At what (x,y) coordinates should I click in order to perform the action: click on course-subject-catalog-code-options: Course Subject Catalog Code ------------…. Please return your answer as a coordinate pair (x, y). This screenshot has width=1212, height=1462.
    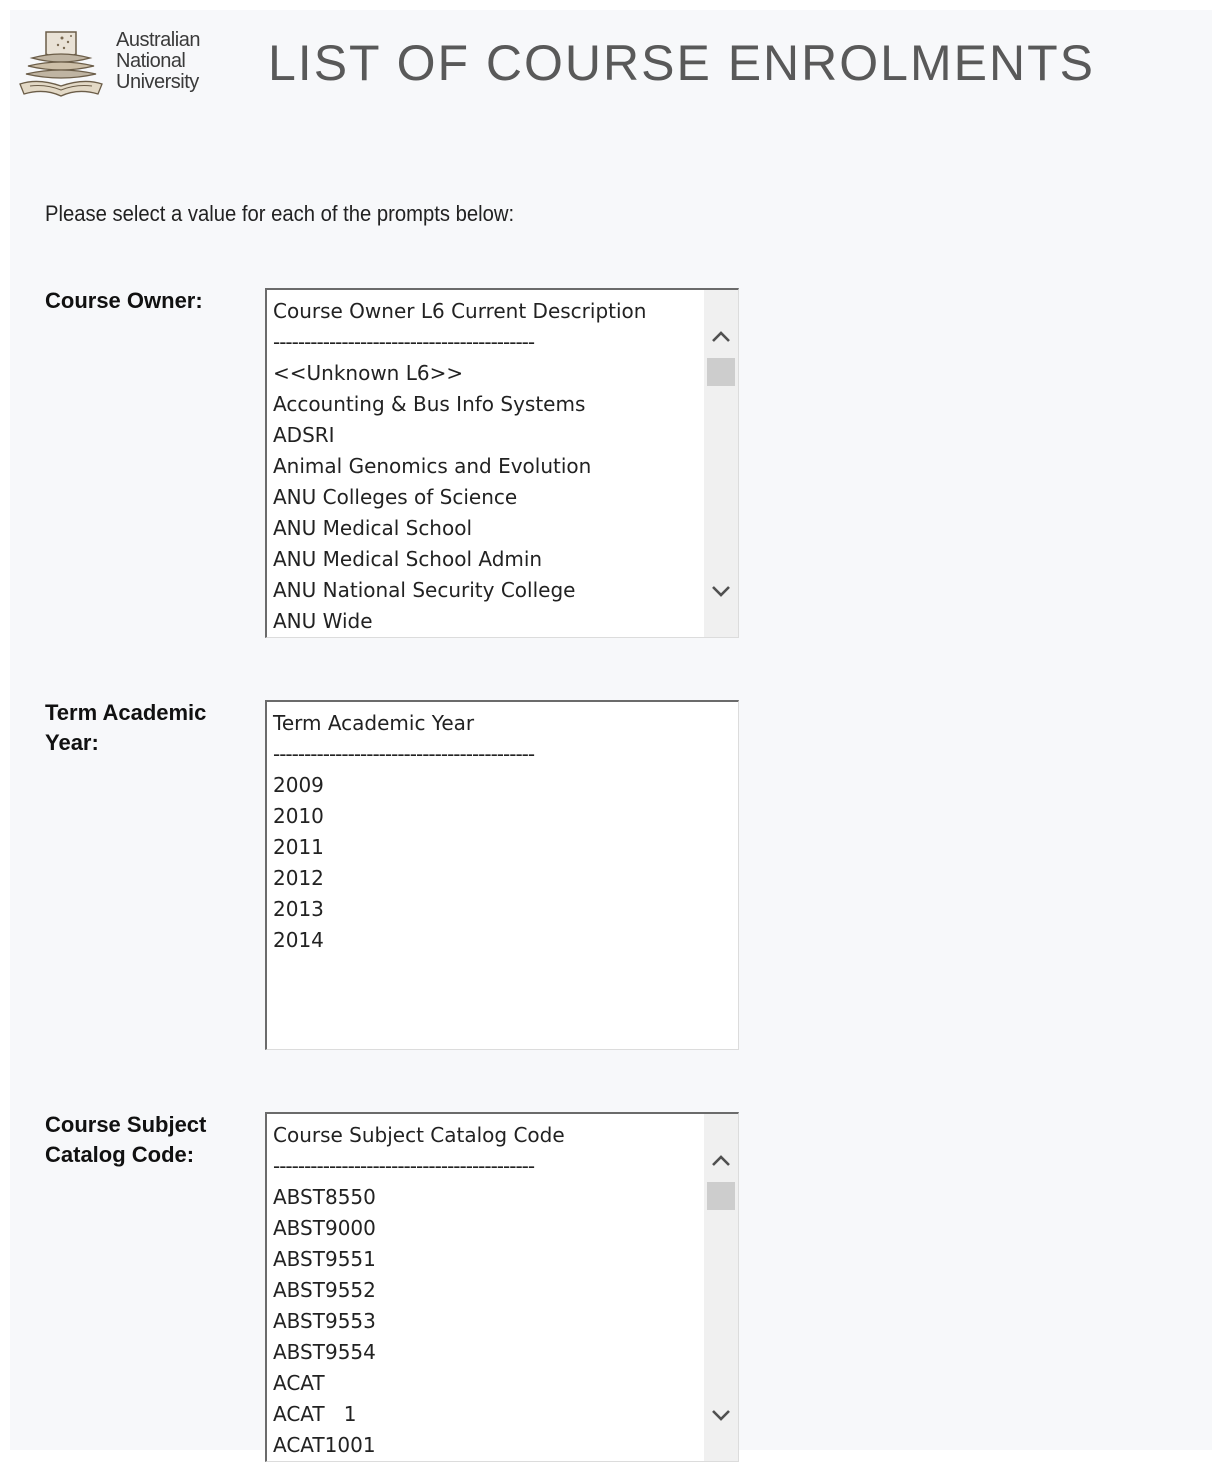
    Looking at the image, I should click on (487, 1290).